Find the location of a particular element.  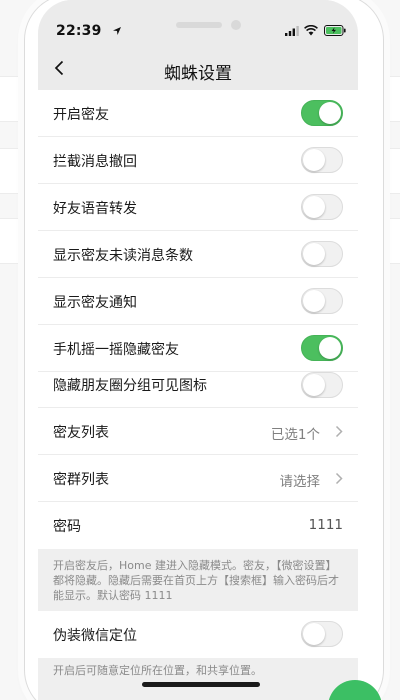

speaker is located at coordinates (199, 25).